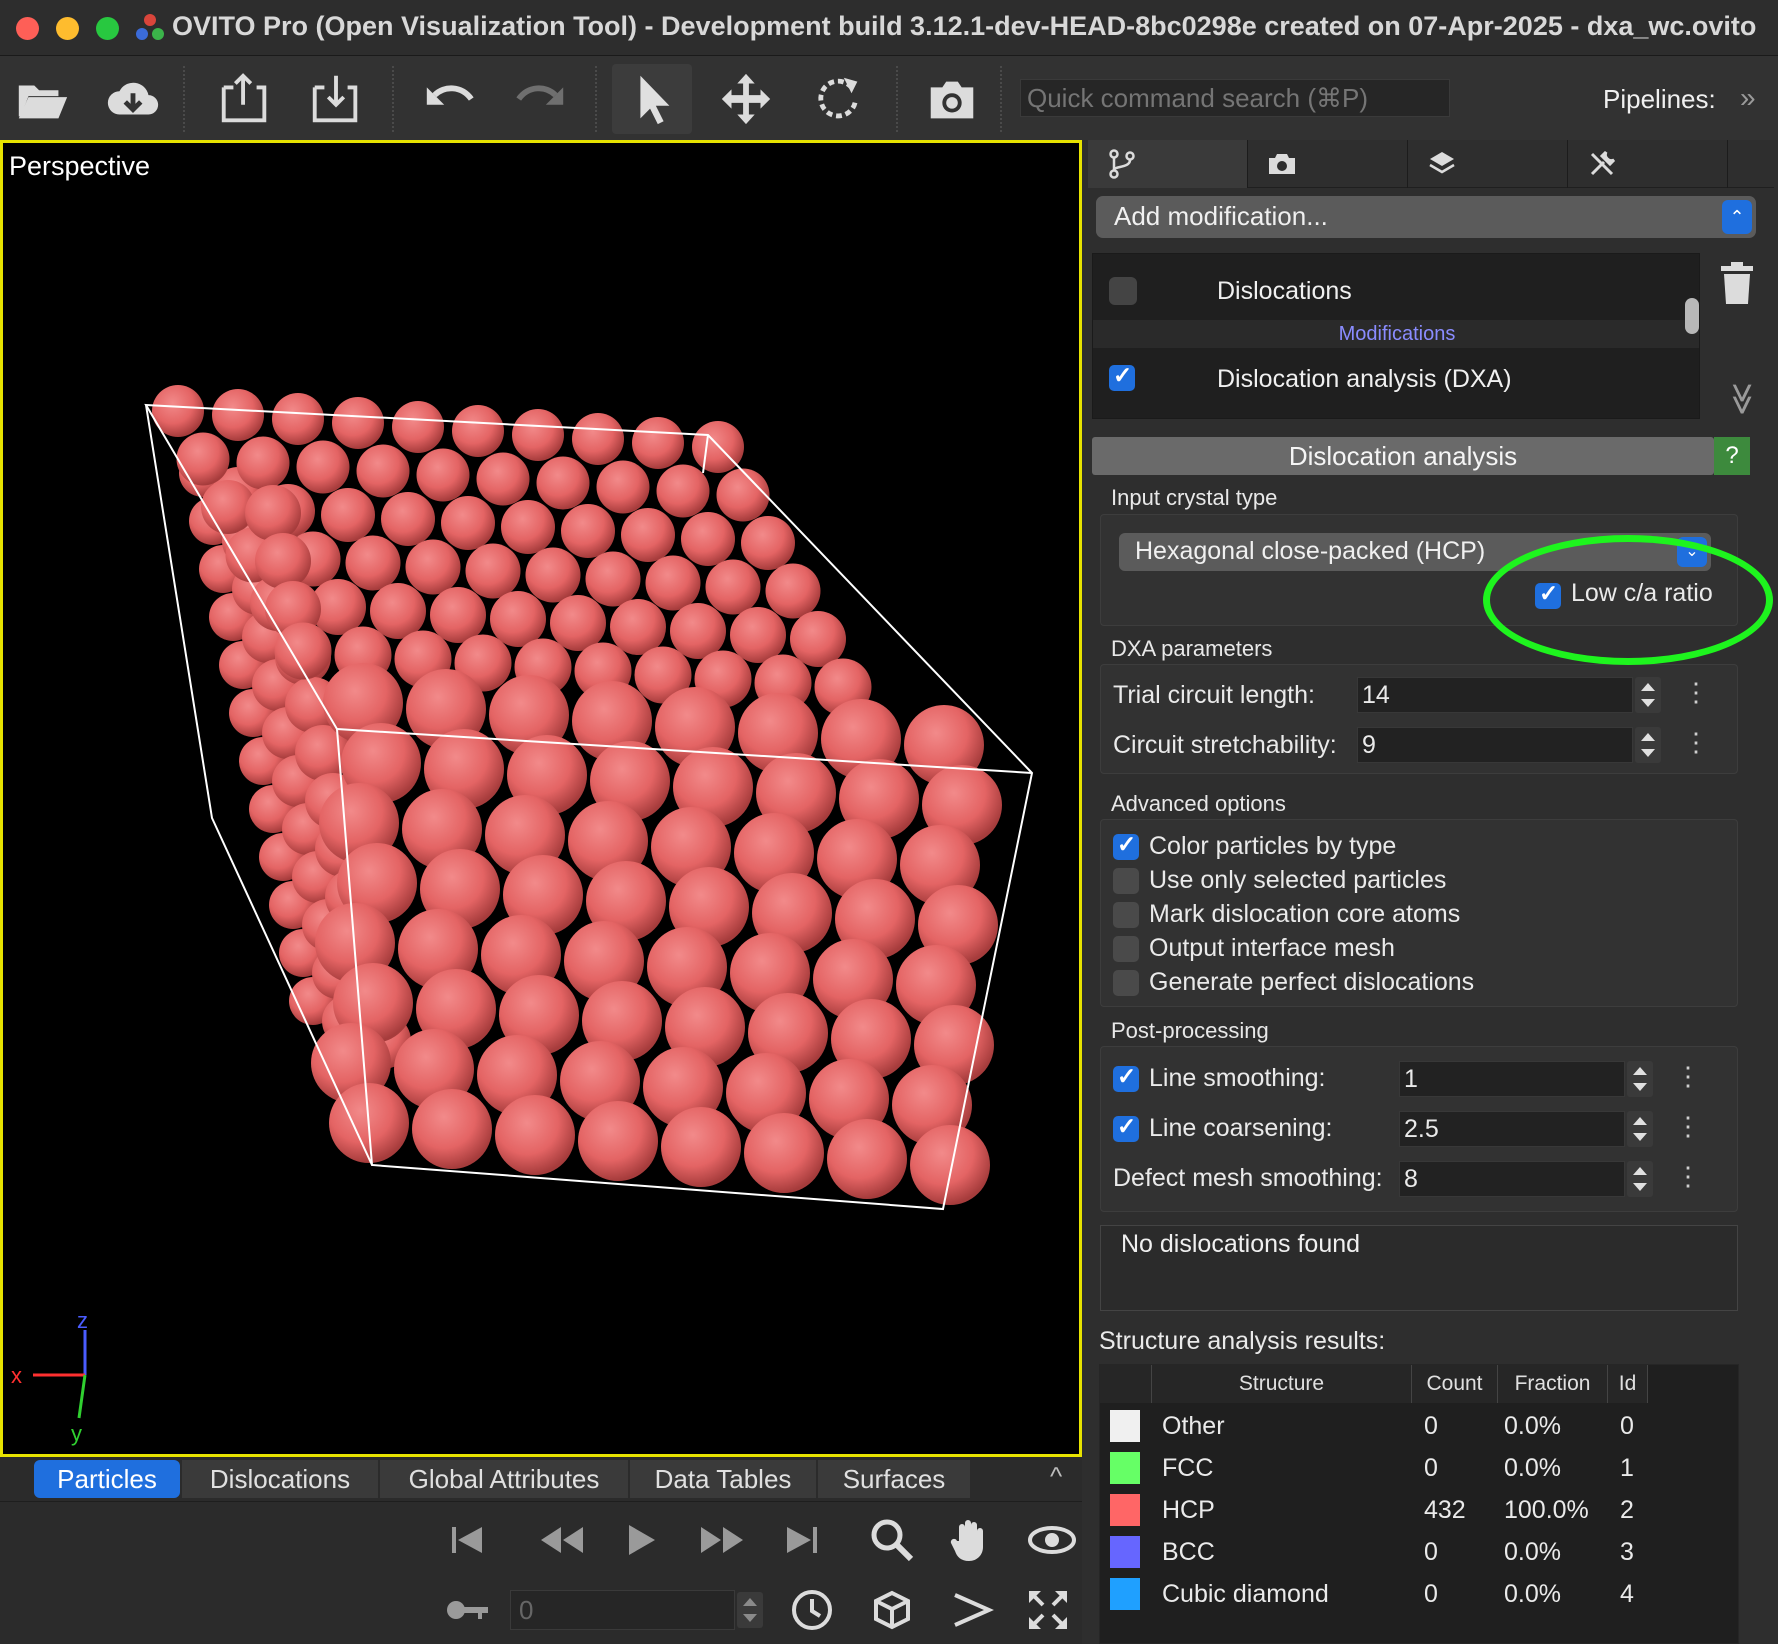  I want to click on collapse-inspector-button: ^, so click(1056, 1476).